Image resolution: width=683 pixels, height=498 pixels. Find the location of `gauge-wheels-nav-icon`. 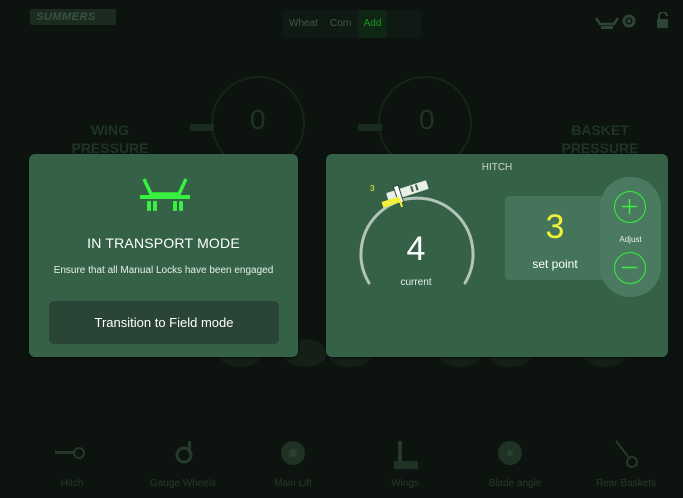

gauge-wheels-nav-icon is located at coordinates (184, 452).